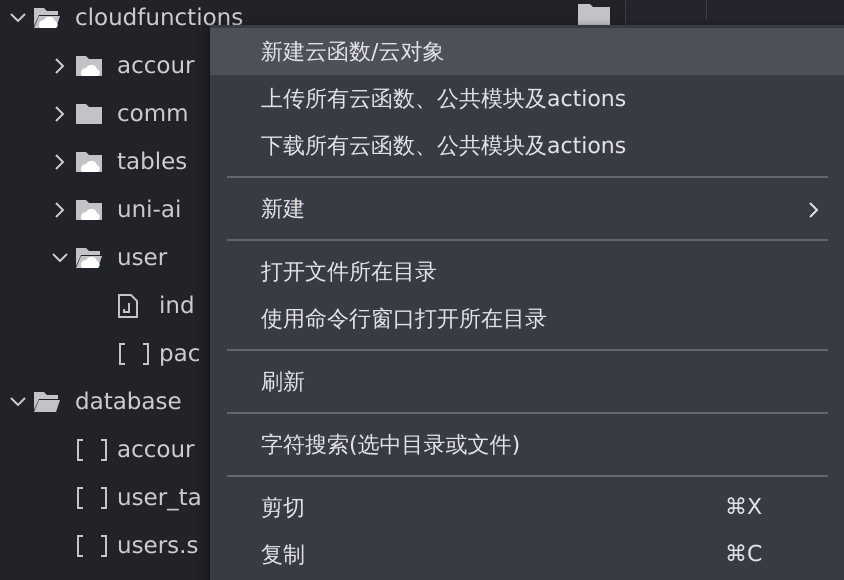  I want to click on file-name: comm, so click(153, 114).